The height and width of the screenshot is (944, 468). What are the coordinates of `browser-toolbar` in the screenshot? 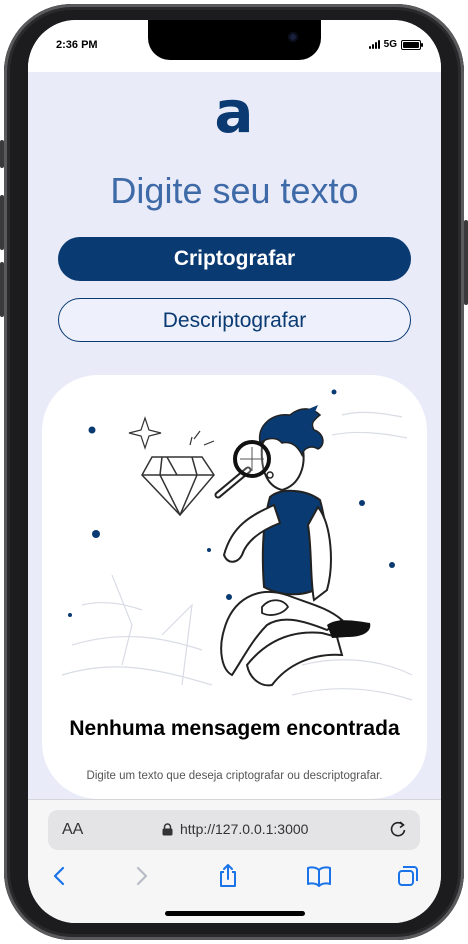 It's located at (234, 876).